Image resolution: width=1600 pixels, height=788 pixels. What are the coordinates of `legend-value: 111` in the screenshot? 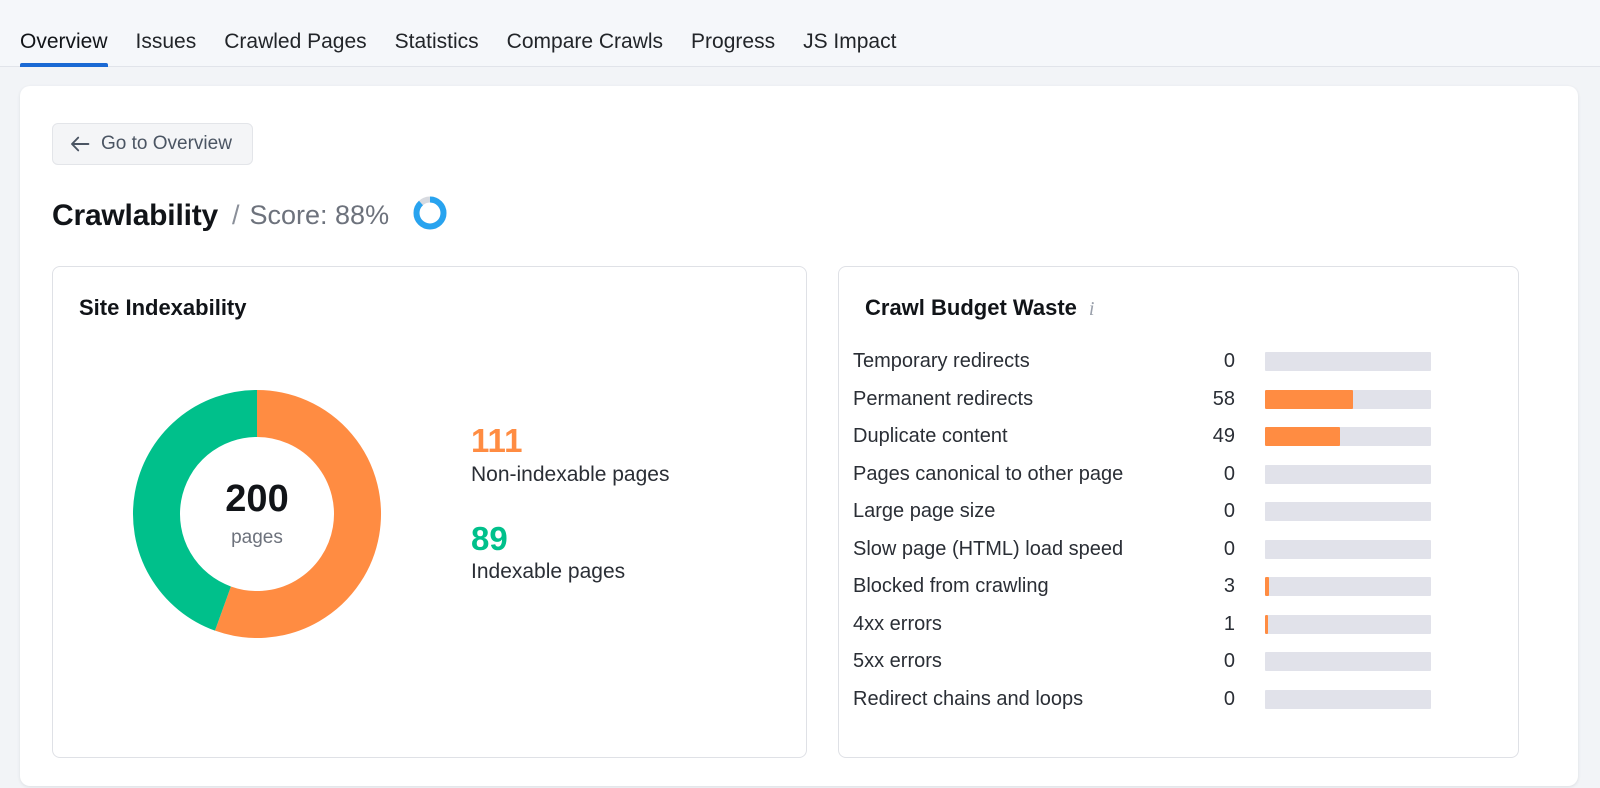 It's located at (497, 440).